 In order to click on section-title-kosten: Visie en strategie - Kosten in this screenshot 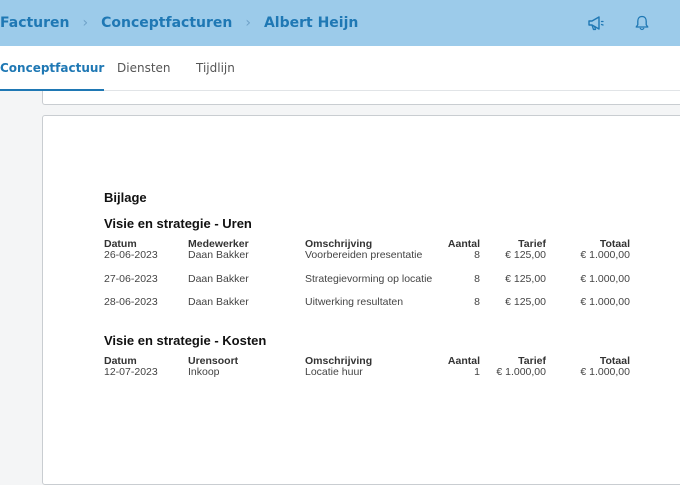, I will do `click(185, 340)`.